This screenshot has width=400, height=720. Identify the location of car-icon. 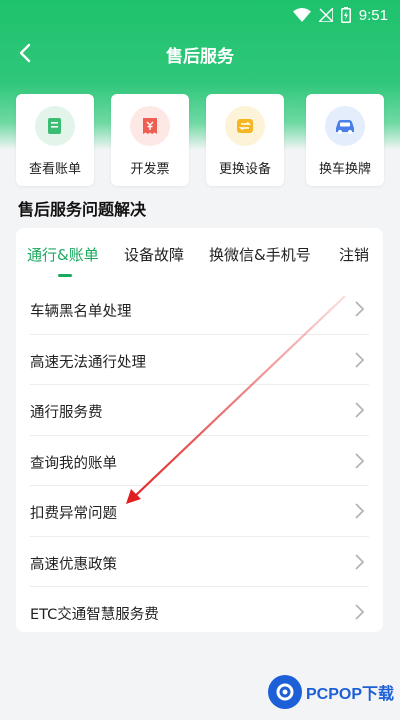
(345, 126).